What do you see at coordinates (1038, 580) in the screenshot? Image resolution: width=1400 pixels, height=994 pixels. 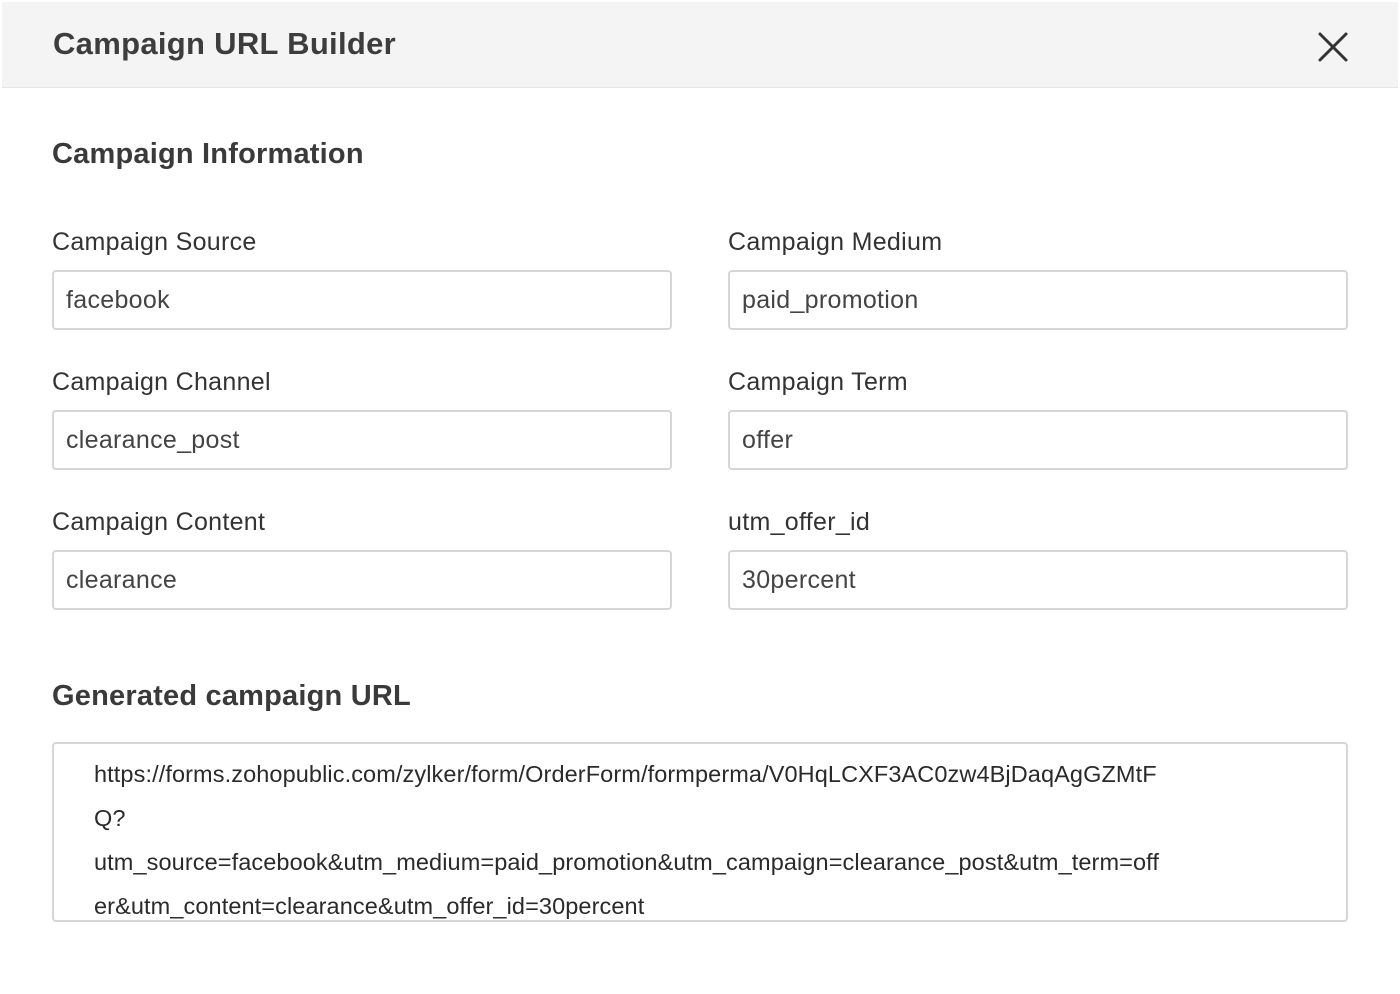 I see `utm-offer-id-input` at bounding box center [1038, 580].